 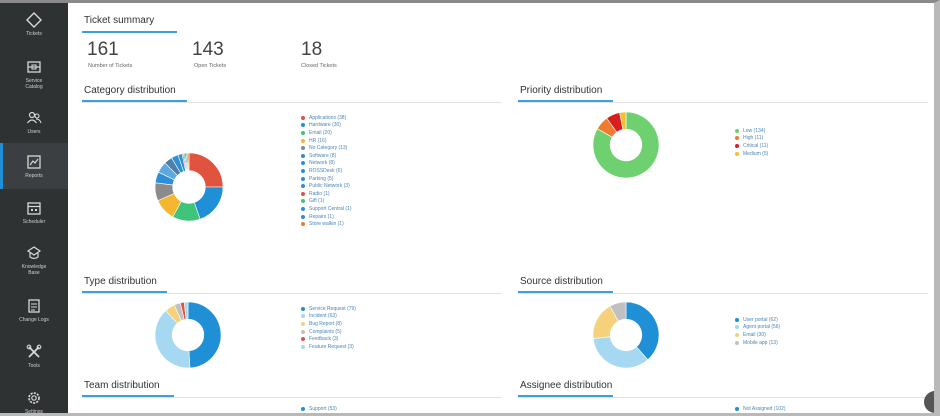 I want to click on legend-label: Support Central (1), so click(x=330, y=208).